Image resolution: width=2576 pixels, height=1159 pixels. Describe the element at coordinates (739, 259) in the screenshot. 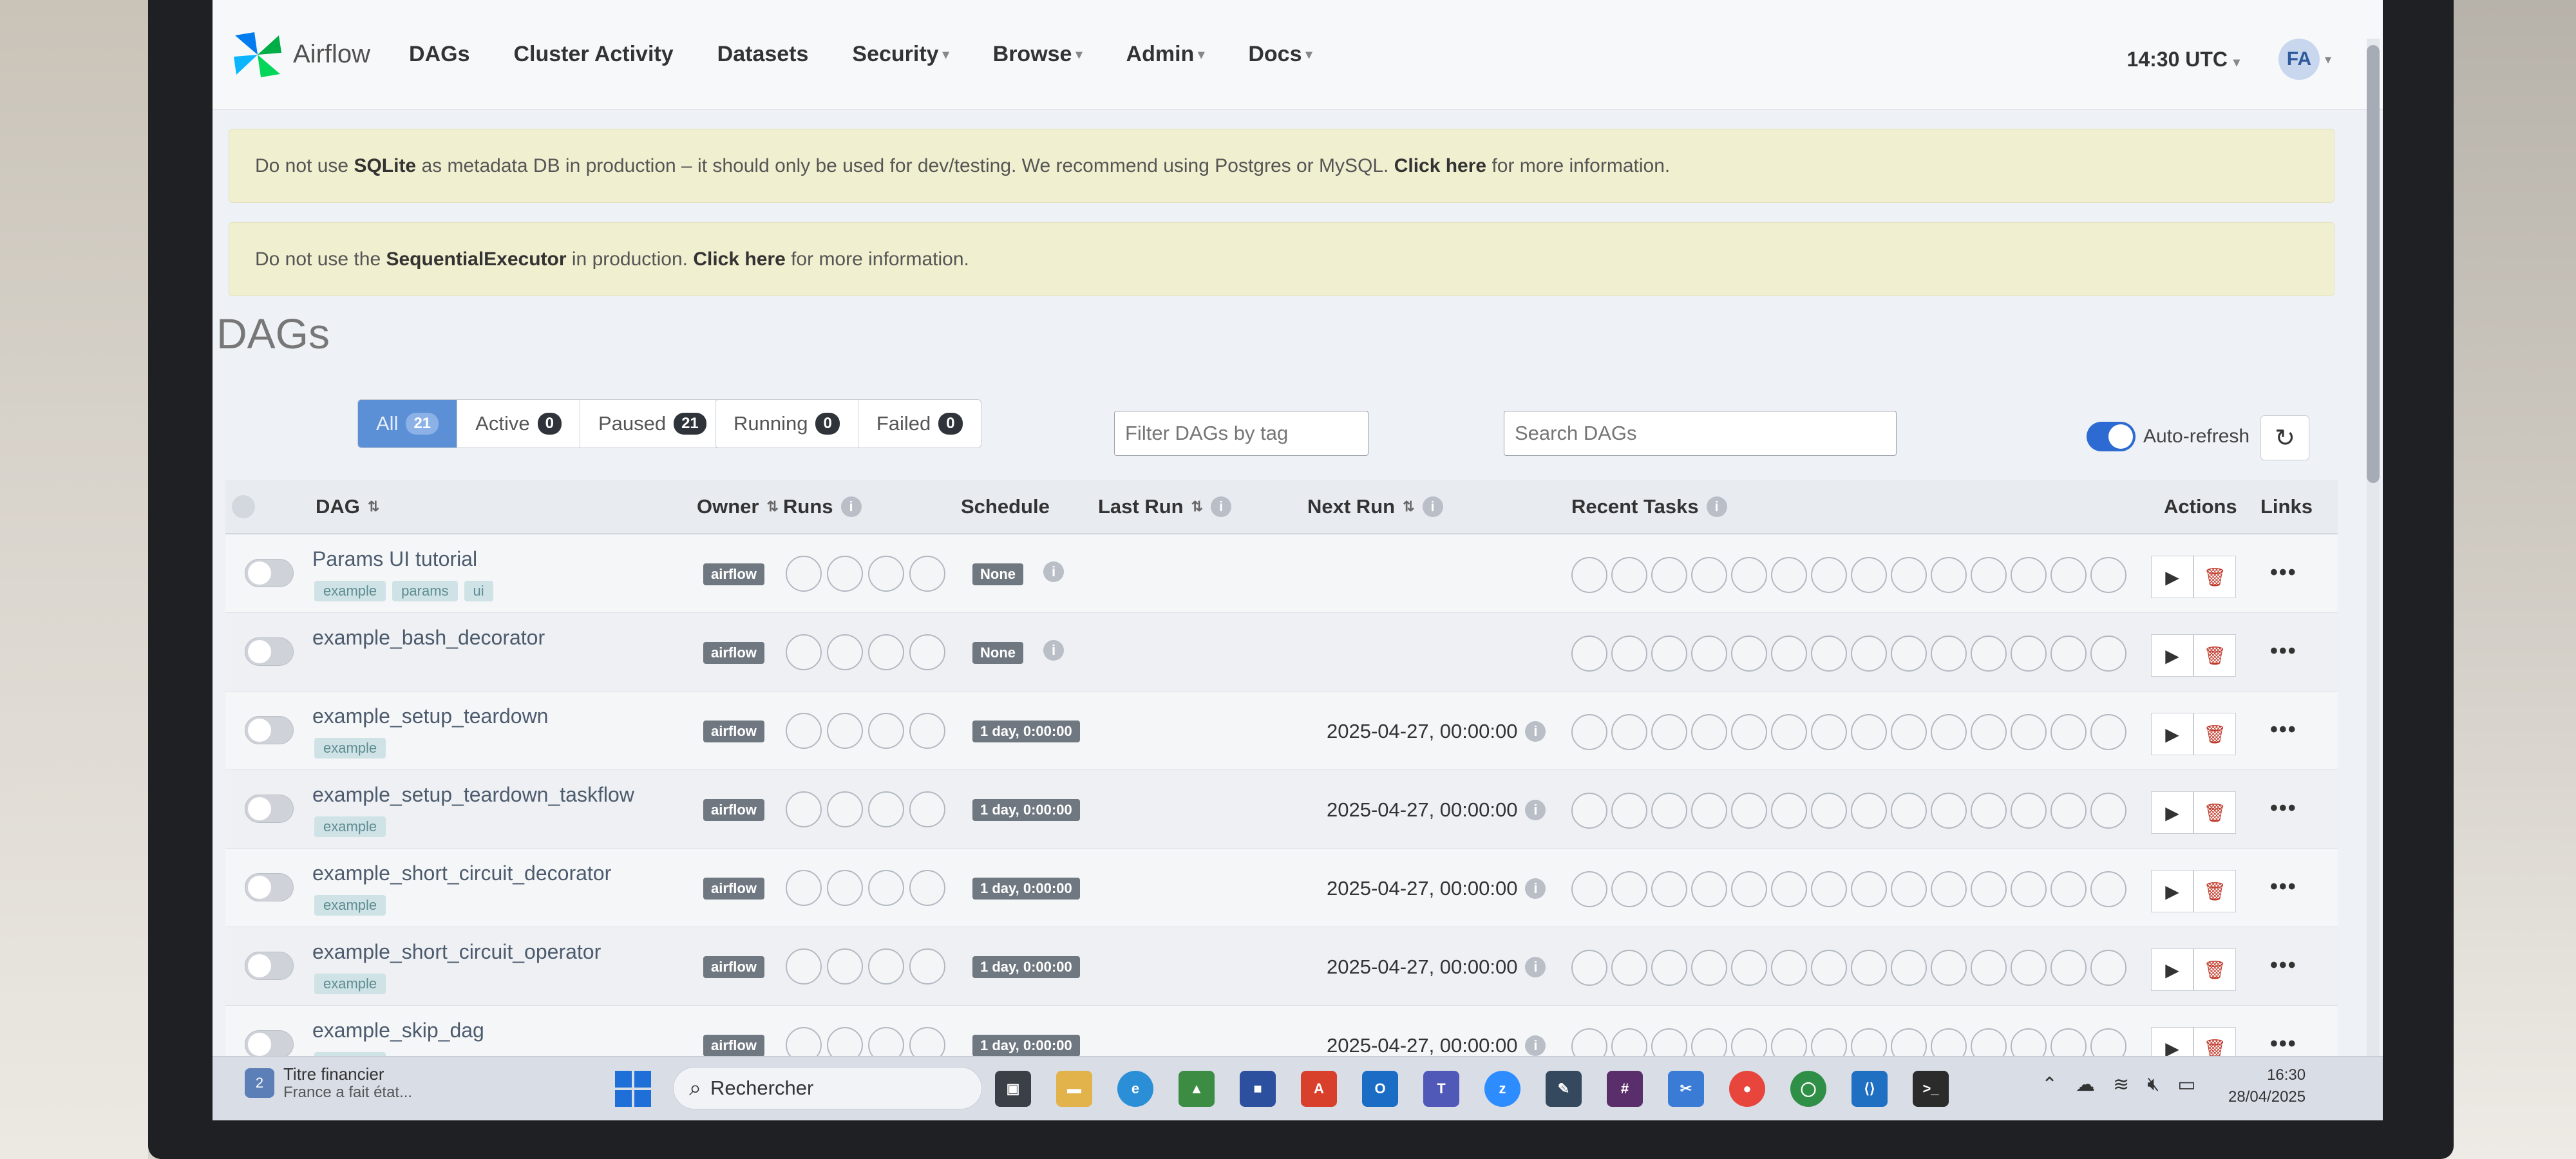

I see `click-here-link: Click here` at that location.